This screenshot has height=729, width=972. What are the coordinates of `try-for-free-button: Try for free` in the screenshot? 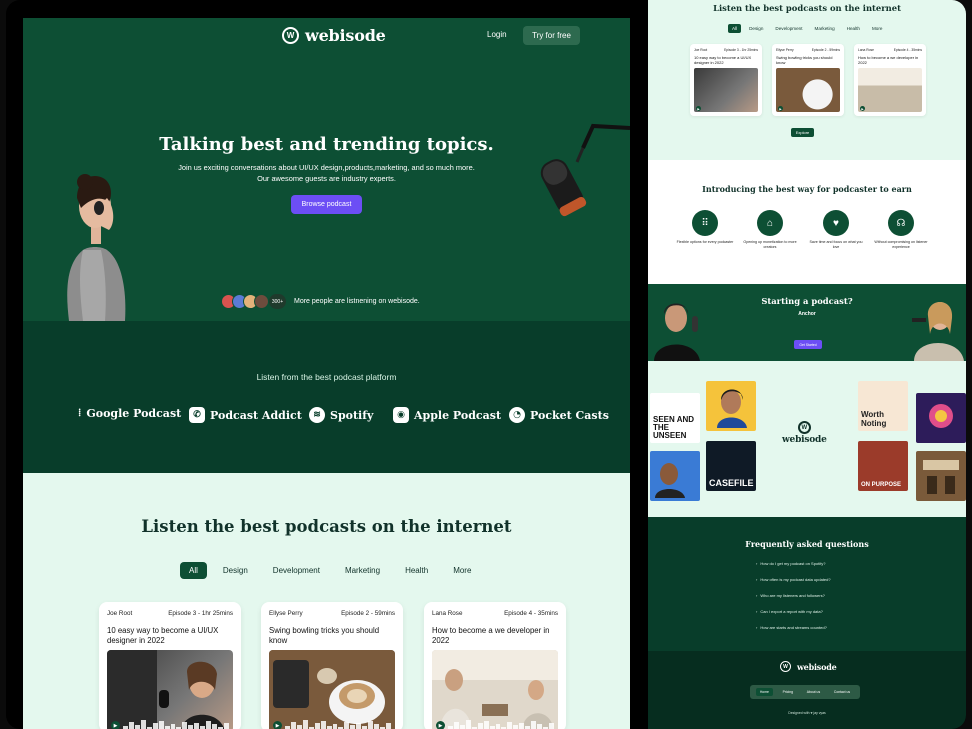 It's located at (551, 35).